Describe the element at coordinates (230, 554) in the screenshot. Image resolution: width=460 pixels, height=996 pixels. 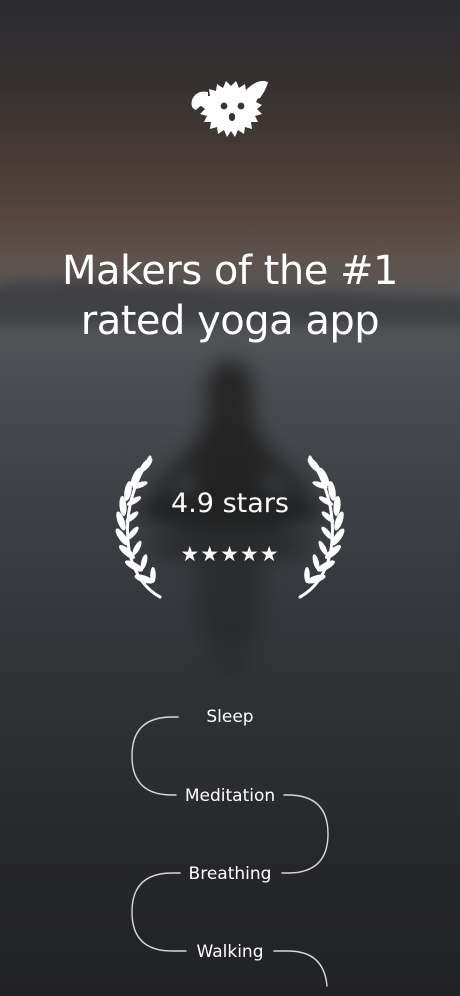
I see `star-rating: ★★★★★` at that location.